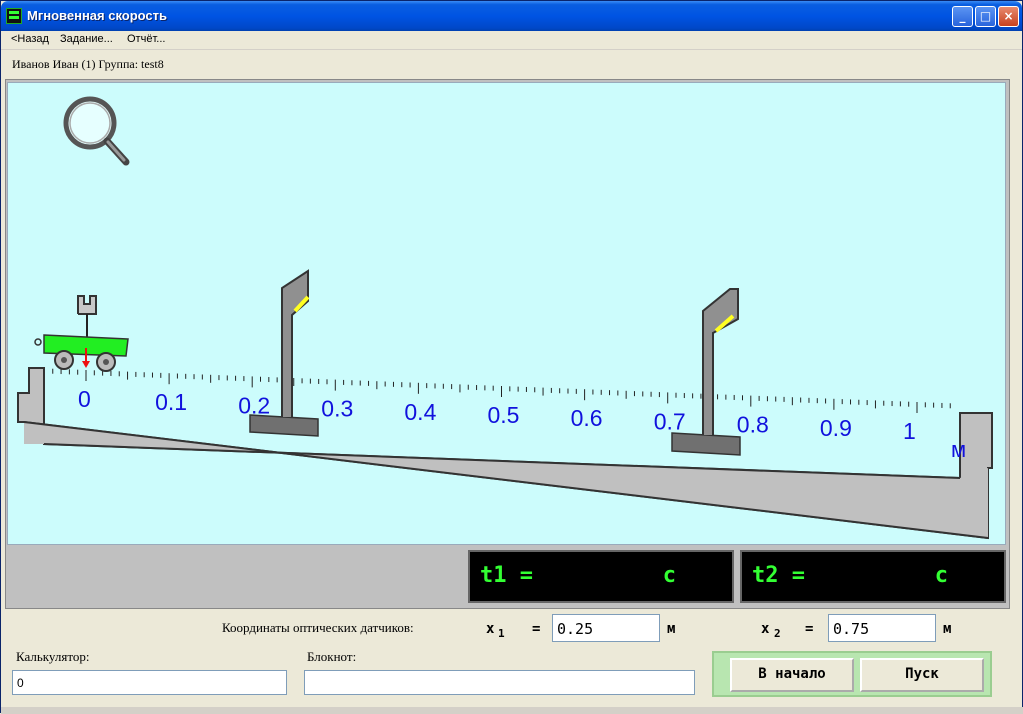 The image size is (1023, 714). What do you see at coordinates (792, 675) in the screenshot?
I see `reset-button: В начало` at bounding box center [792, 675].